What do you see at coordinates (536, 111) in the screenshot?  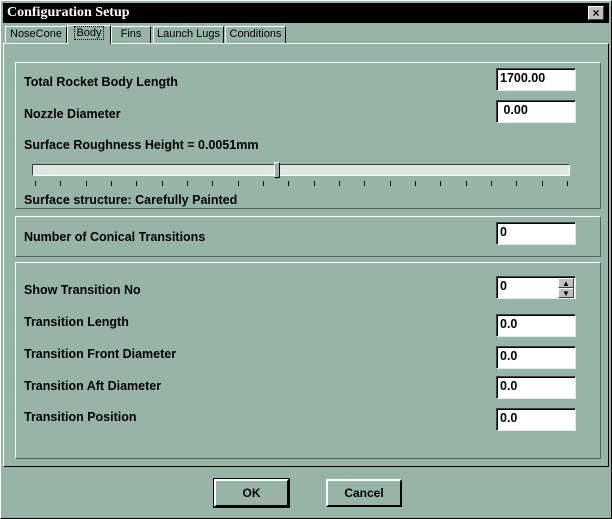 I see `nozzle-diameter-field: 0.00` at bounding box center [536, 111].